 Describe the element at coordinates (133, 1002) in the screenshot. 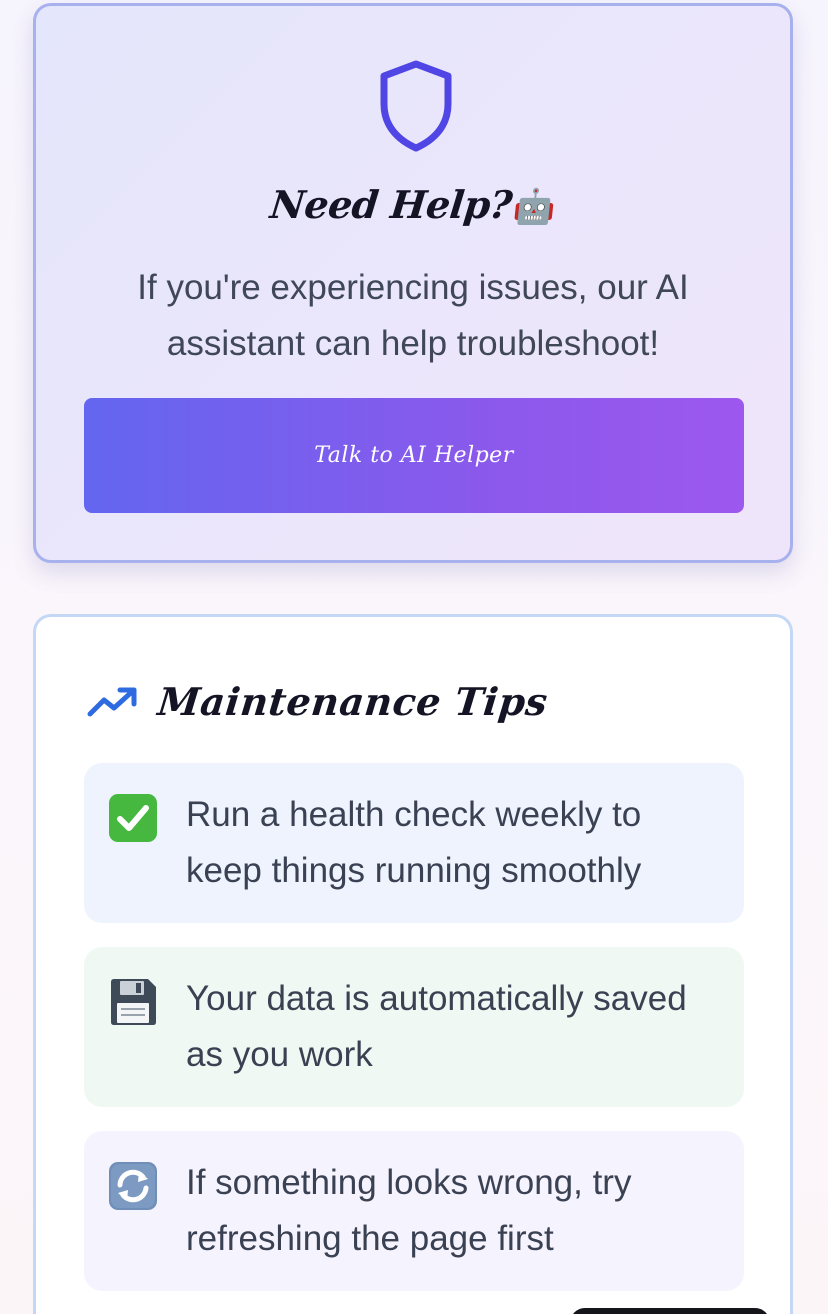

I see `floppy-disk-icon` at that location.